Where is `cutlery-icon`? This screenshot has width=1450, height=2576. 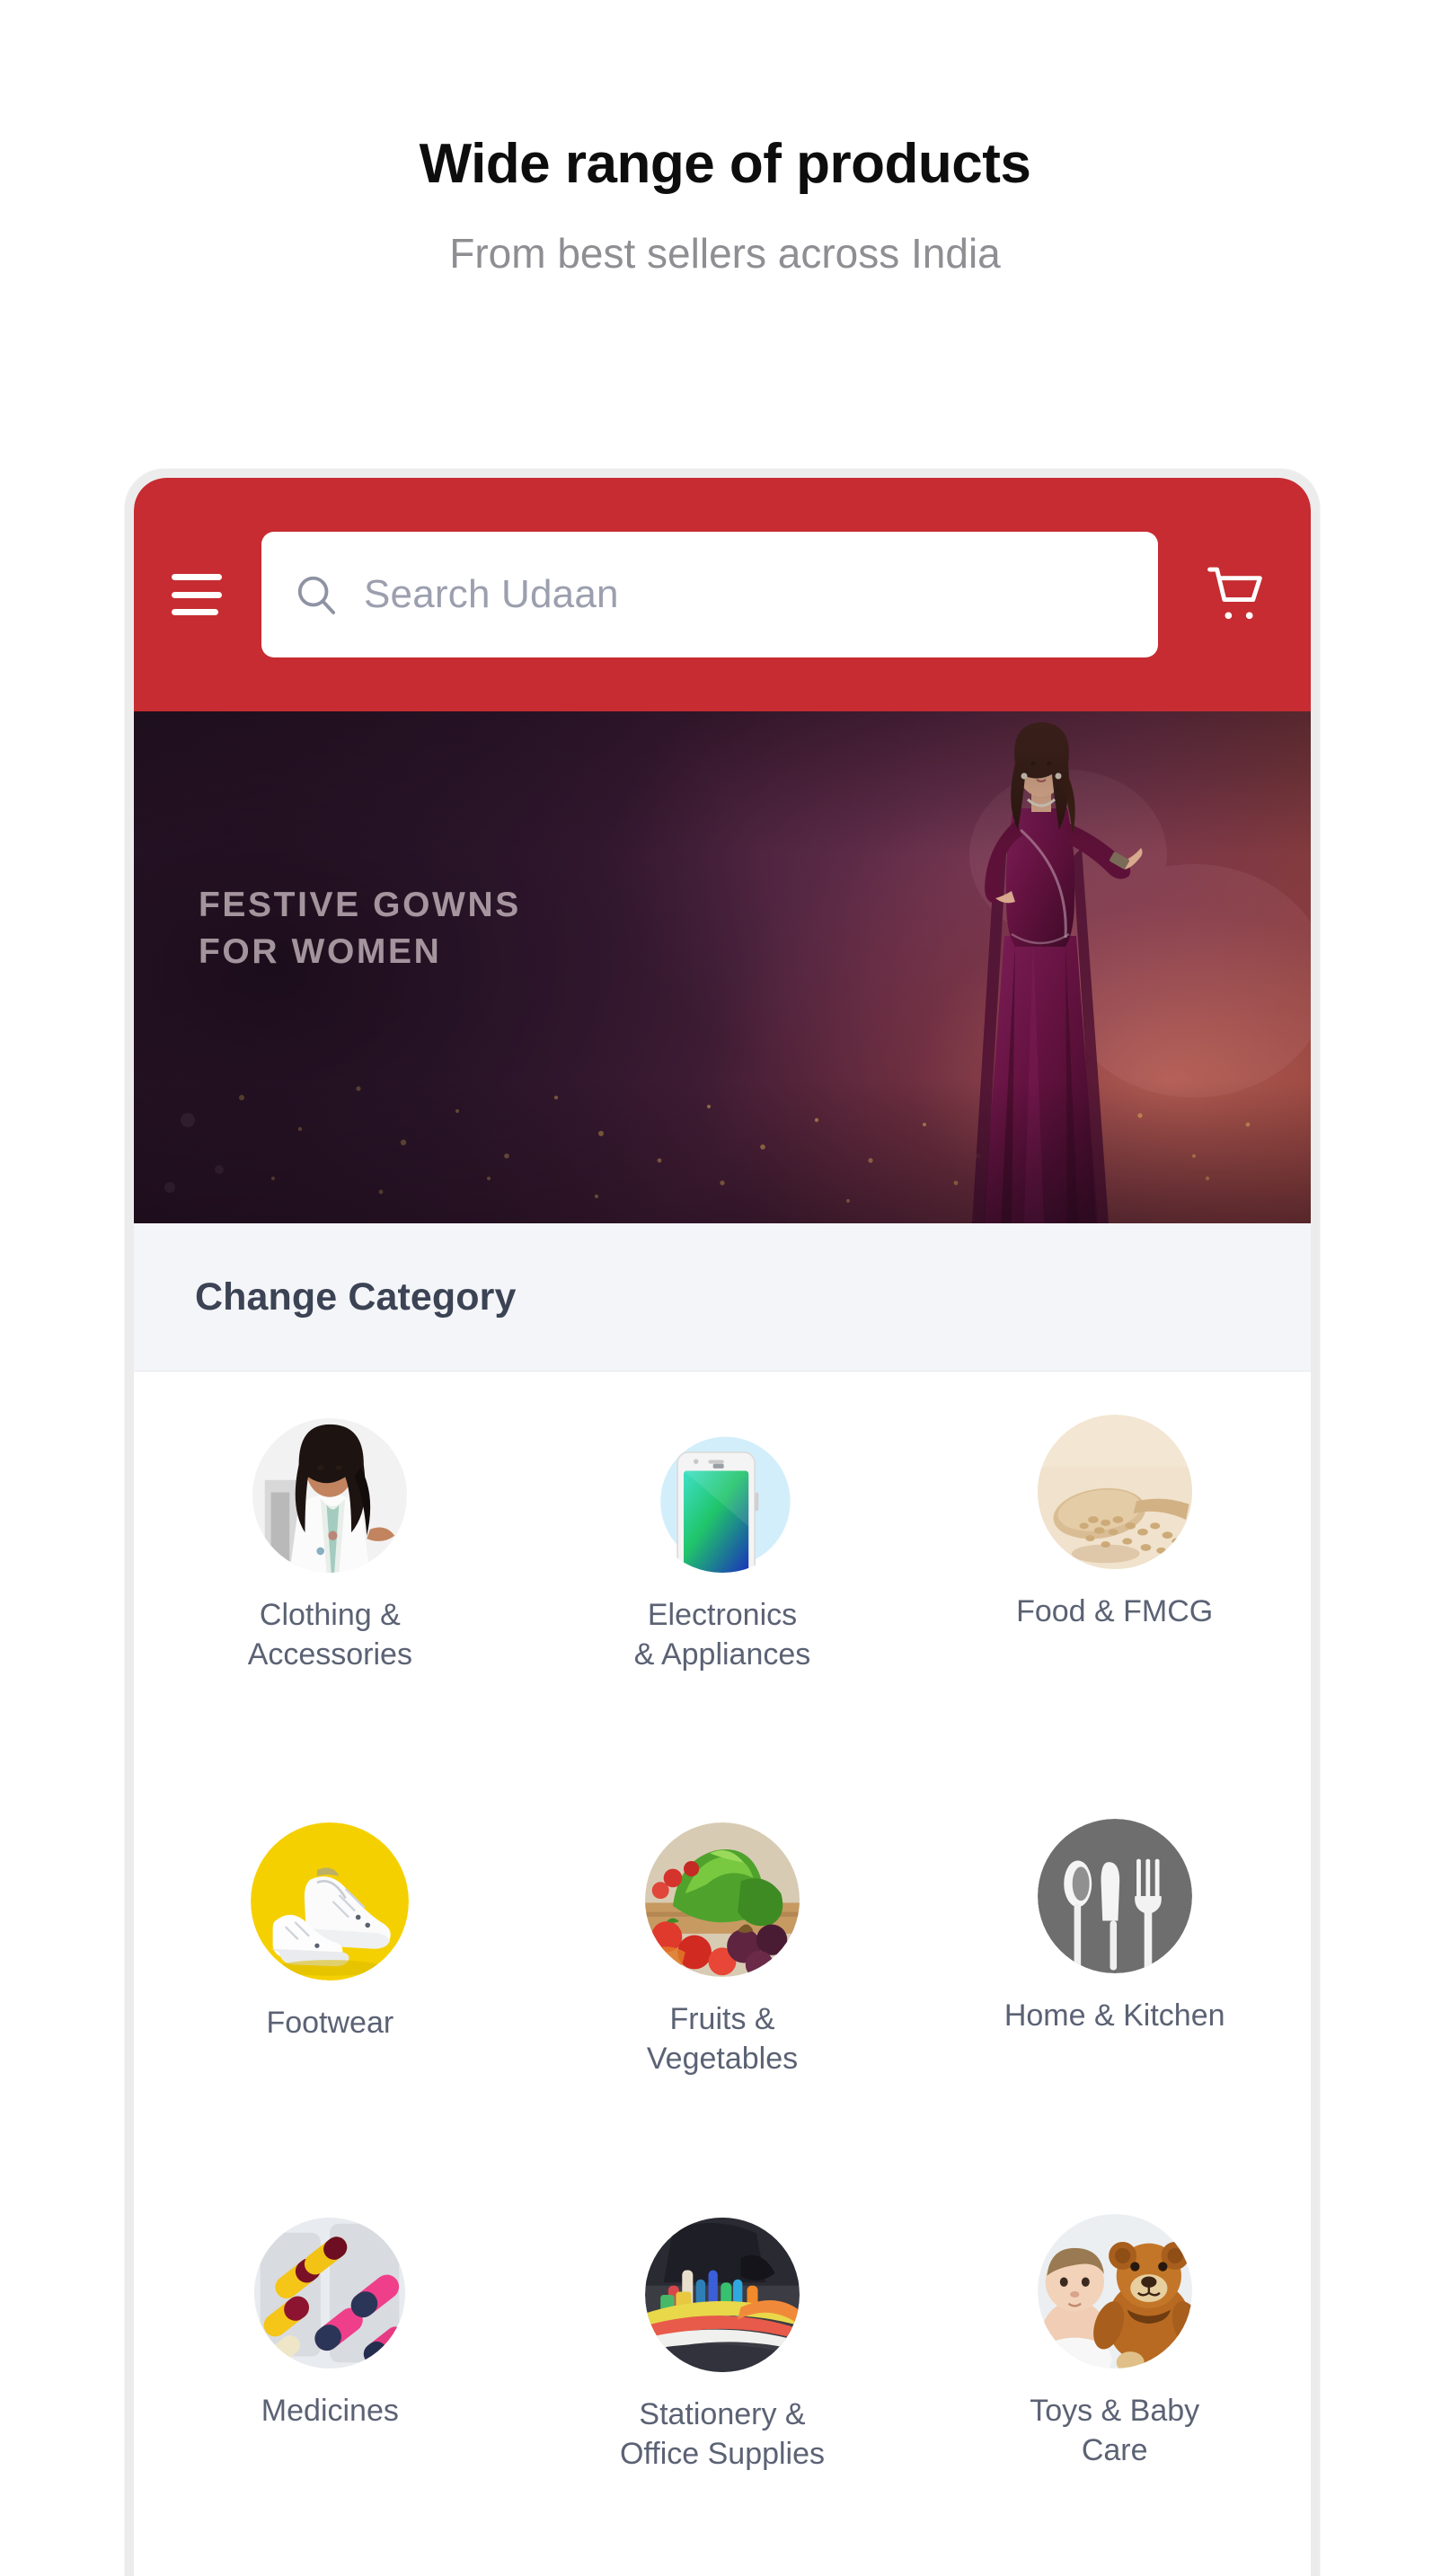
cutlery-icon is located at coordinates (1115, 1896).